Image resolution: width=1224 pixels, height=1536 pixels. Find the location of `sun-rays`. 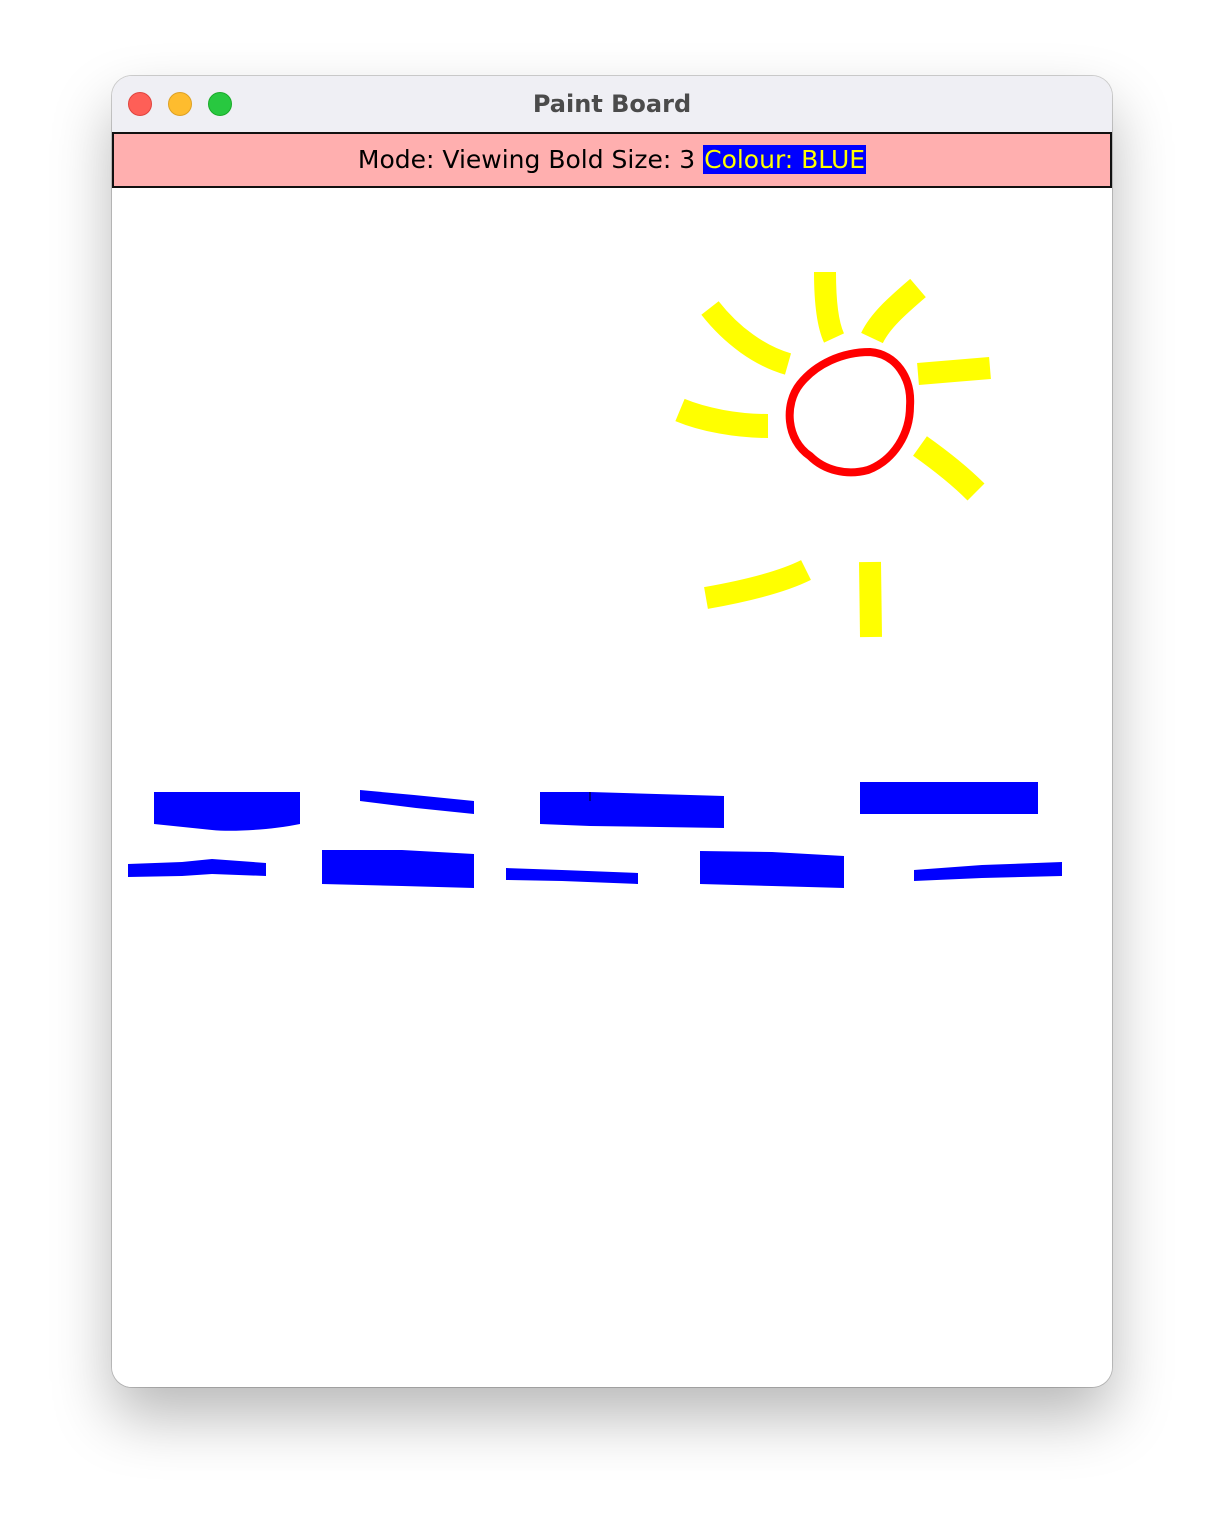

sun-rays is located at coordinates (833, 454).